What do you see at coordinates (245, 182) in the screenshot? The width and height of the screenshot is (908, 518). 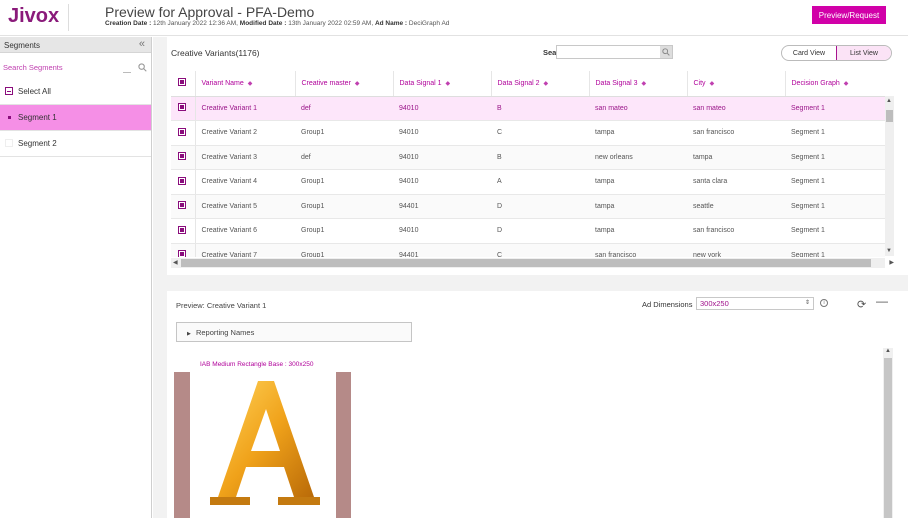 I see `table-cell: Creative Variant 4` at bounding box center [245, 182].